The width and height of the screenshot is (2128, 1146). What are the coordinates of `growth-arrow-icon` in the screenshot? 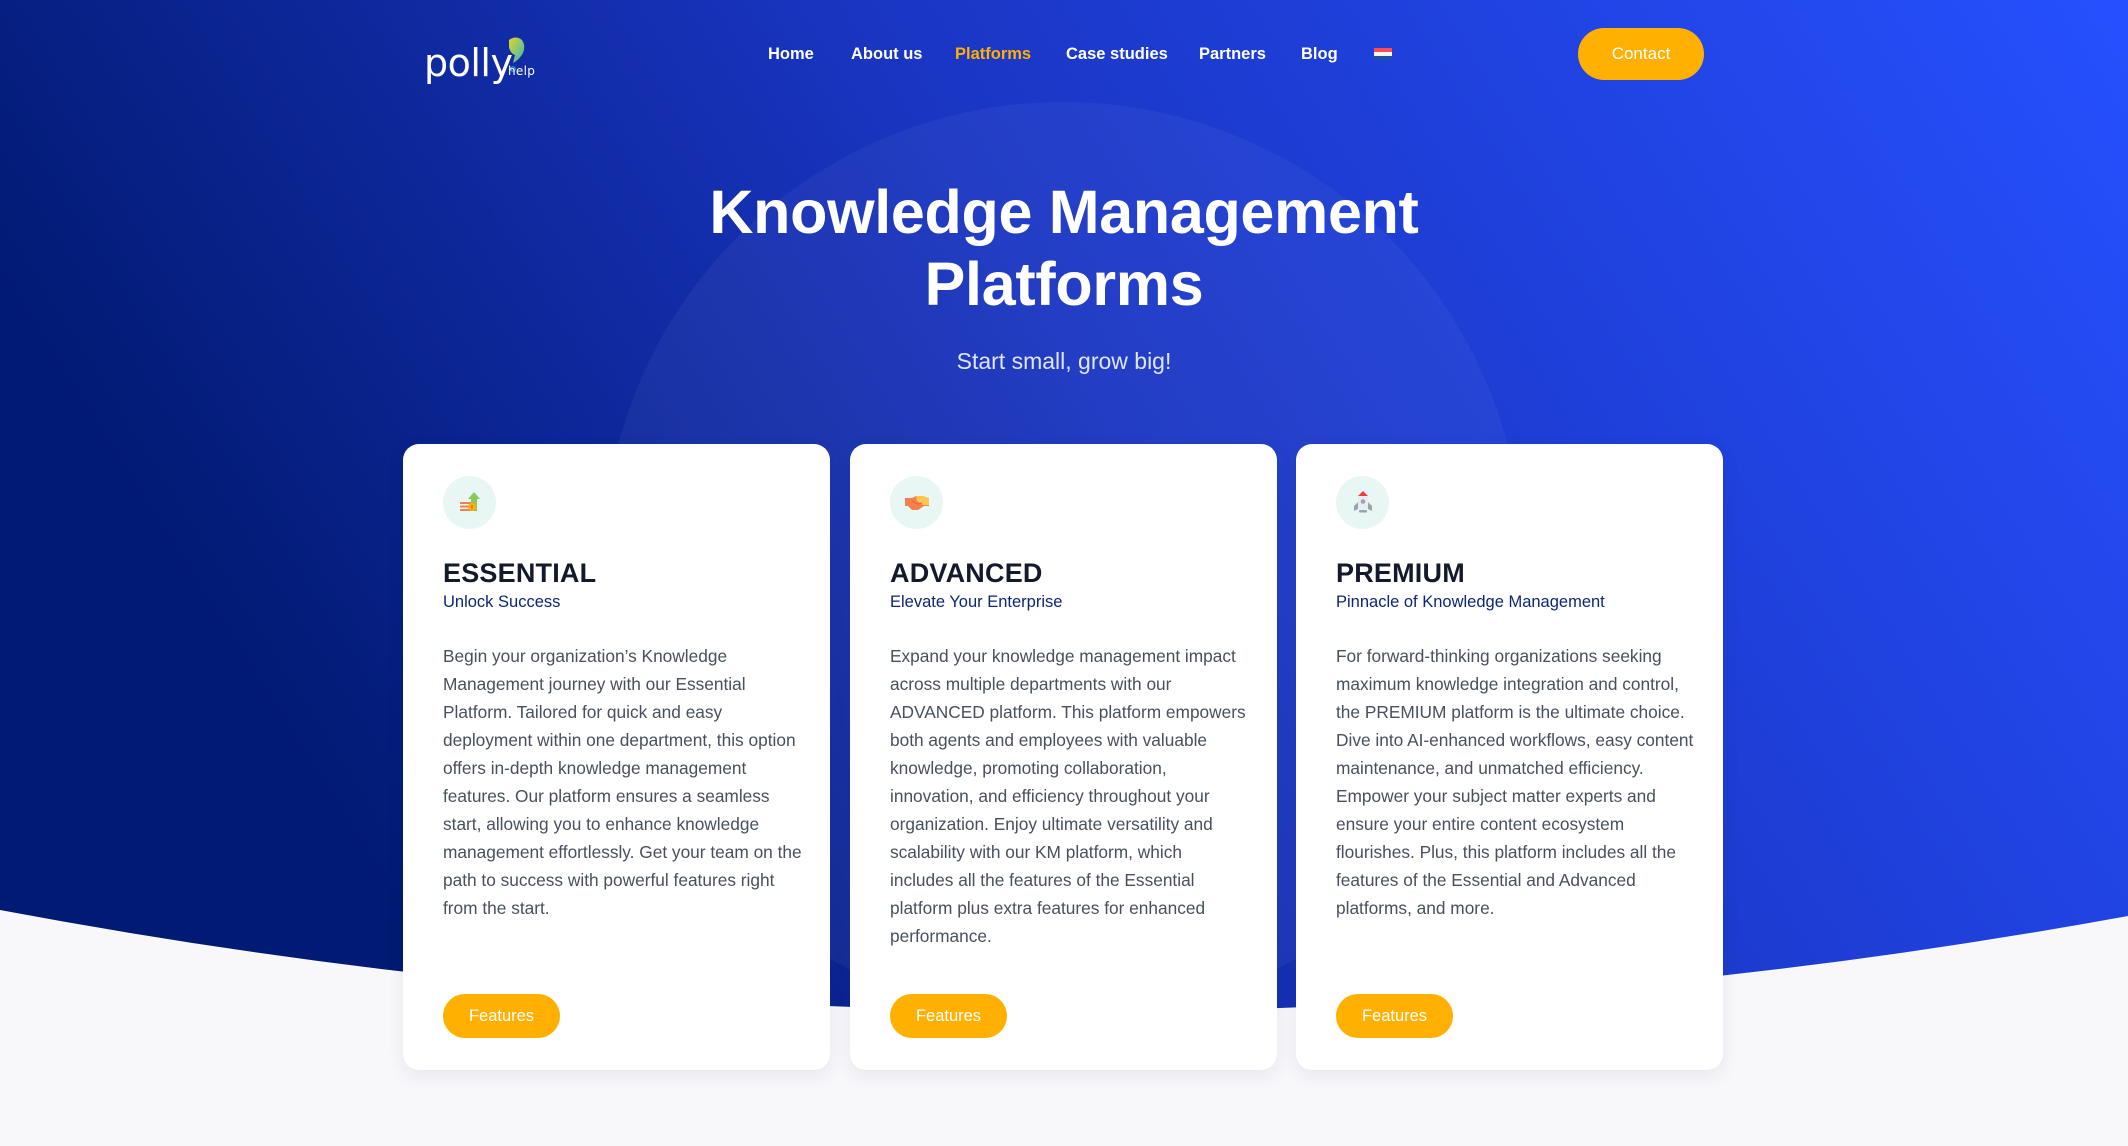 It's located at (469, 501).